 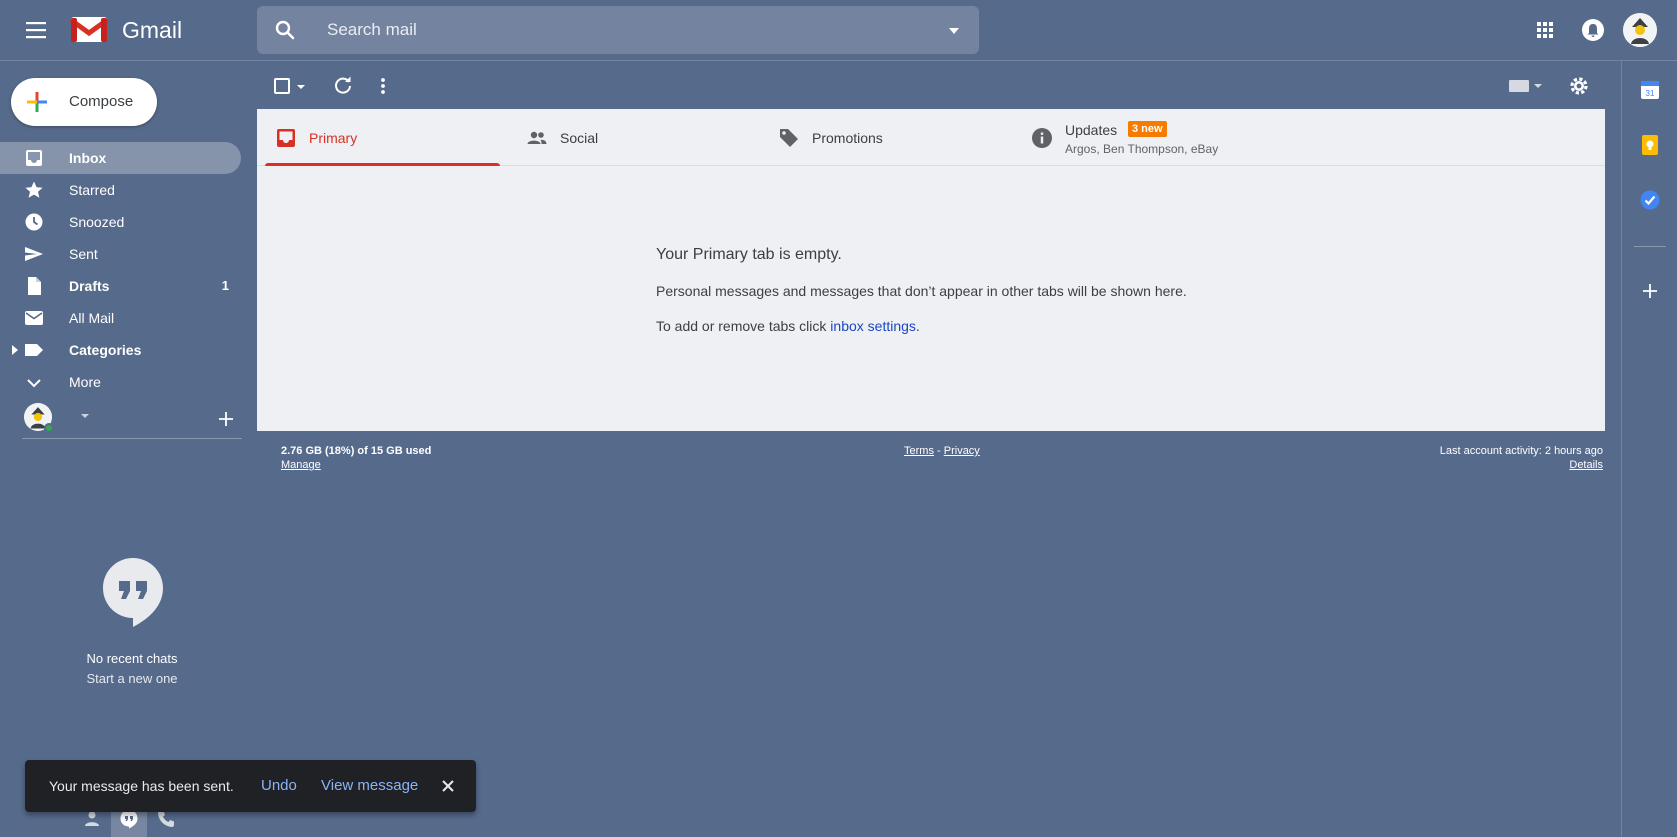 What do you see at coordinates (369, 785) in the screenshot?
I see `view-message-button: View message` at bounding box center [369, 785].